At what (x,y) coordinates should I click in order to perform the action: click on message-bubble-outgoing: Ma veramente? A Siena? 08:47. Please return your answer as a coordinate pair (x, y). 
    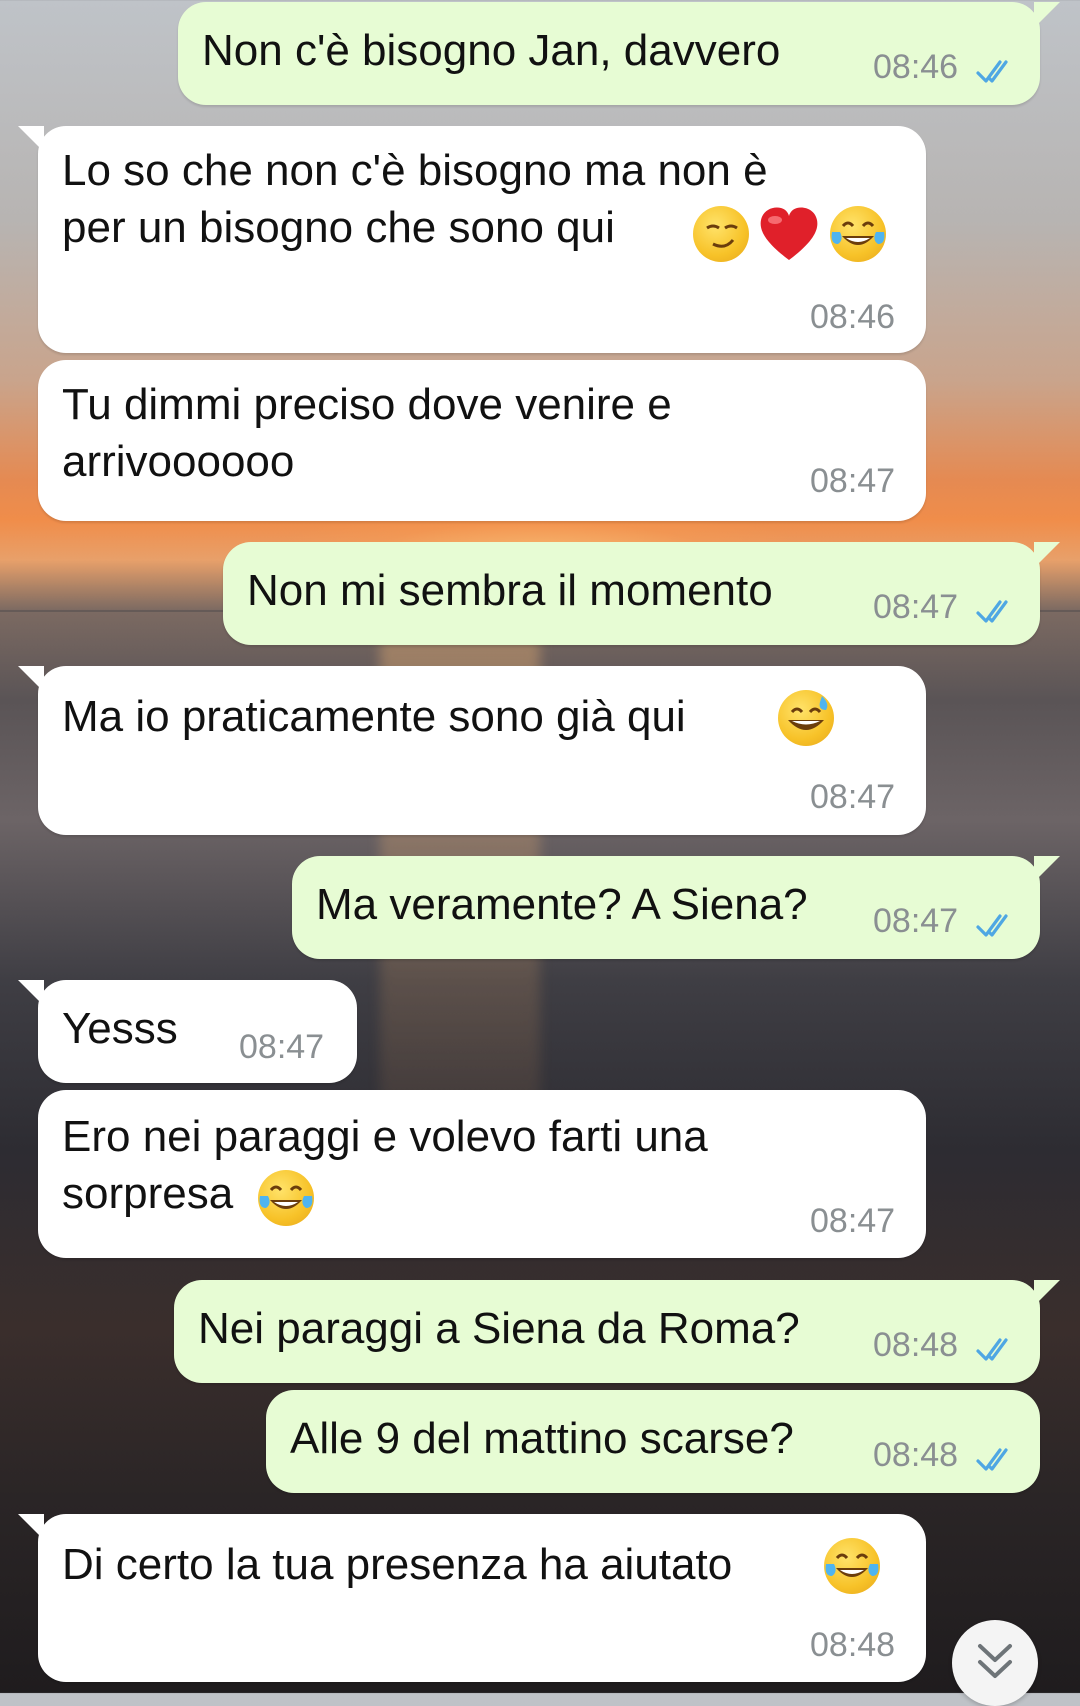
    Looking at the image, I should click on (676, 907).